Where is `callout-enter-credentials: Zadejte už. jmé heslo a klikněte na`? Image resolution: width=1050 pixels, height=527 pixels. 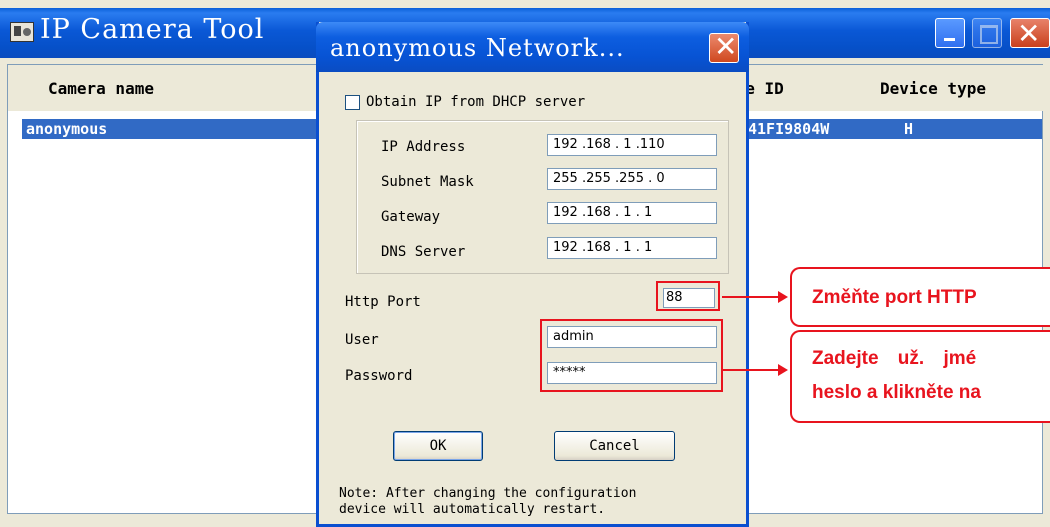 callout-enter-credentials: Zadejte už. jmé heslo a klikněte na is located at coordinates (920, 376).